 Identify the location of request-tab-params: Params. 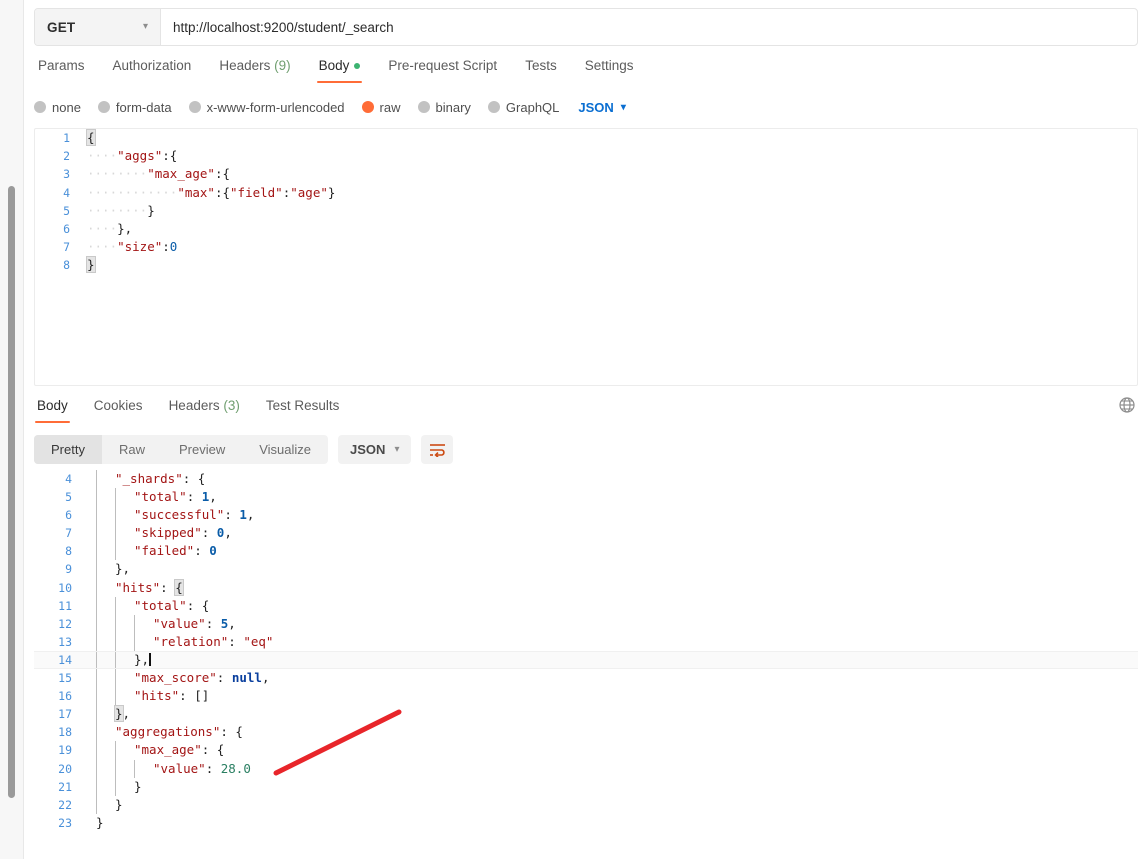
(66, 69).